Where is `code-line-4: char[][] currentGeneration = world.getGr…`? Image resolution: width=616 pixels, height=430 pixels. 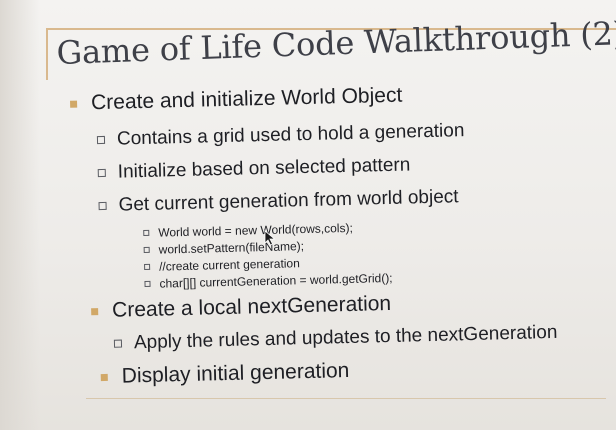
code-line-4: char[][] currentGeneration = world.getGr… is located at coordinates (268, 280).